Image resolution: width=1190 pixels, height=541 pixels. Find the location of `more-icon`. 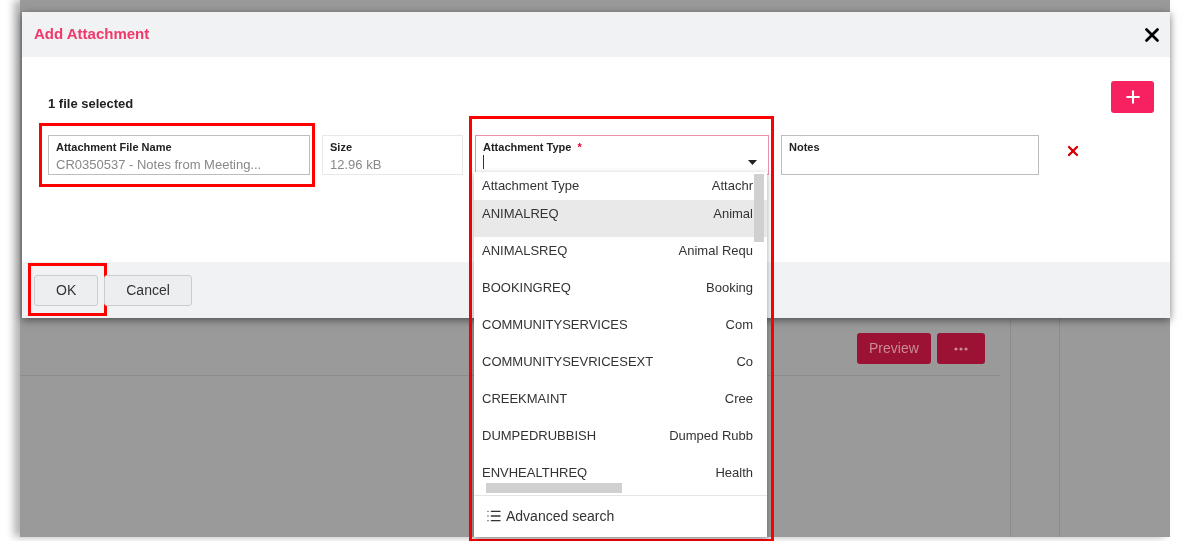

more-icon is located at coordinates (960, 348).